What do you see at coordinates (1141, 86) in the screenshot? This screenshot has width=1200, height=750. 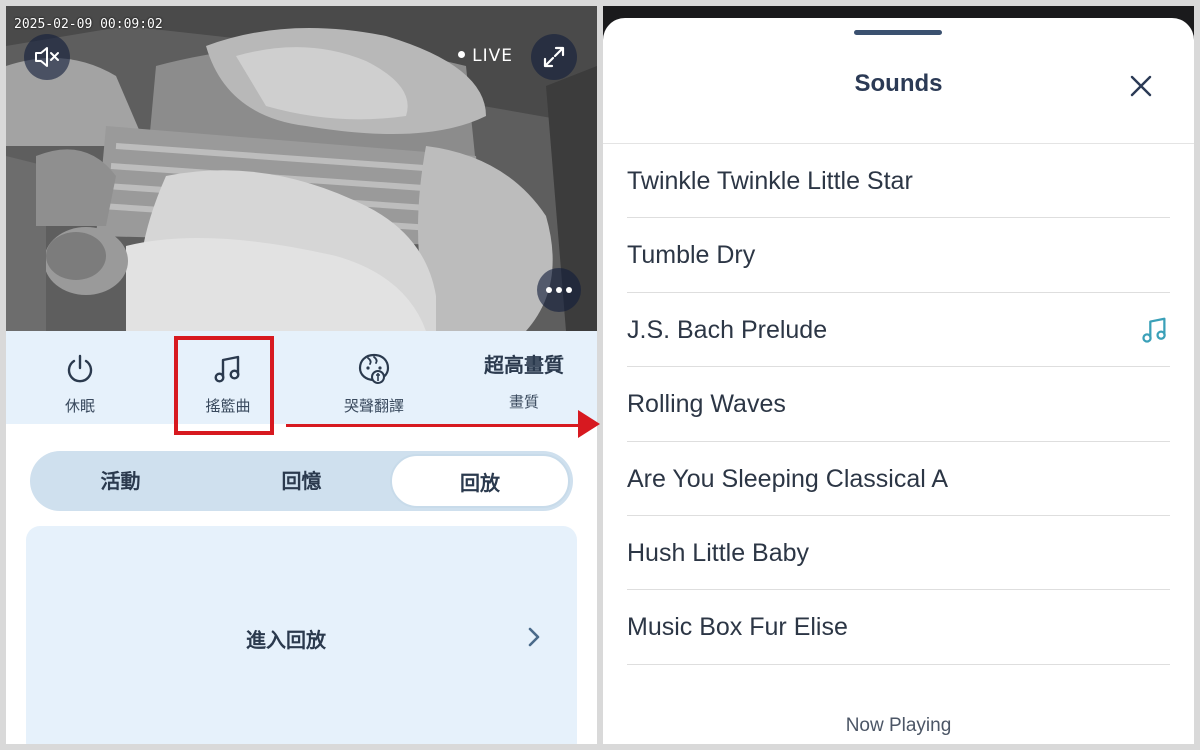 I see `close-icon` at bounding box center [1141, 86].